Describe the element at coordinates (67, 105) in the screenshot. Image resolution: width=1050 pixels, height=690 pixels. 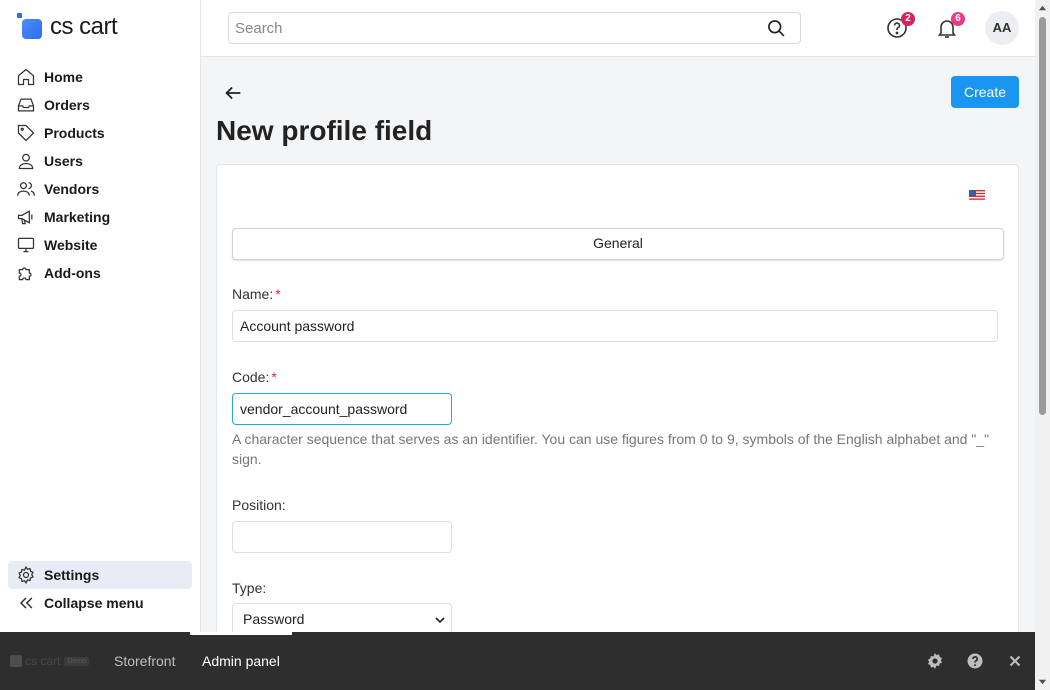
I see `sidebar-item-label: Orders` at that location.